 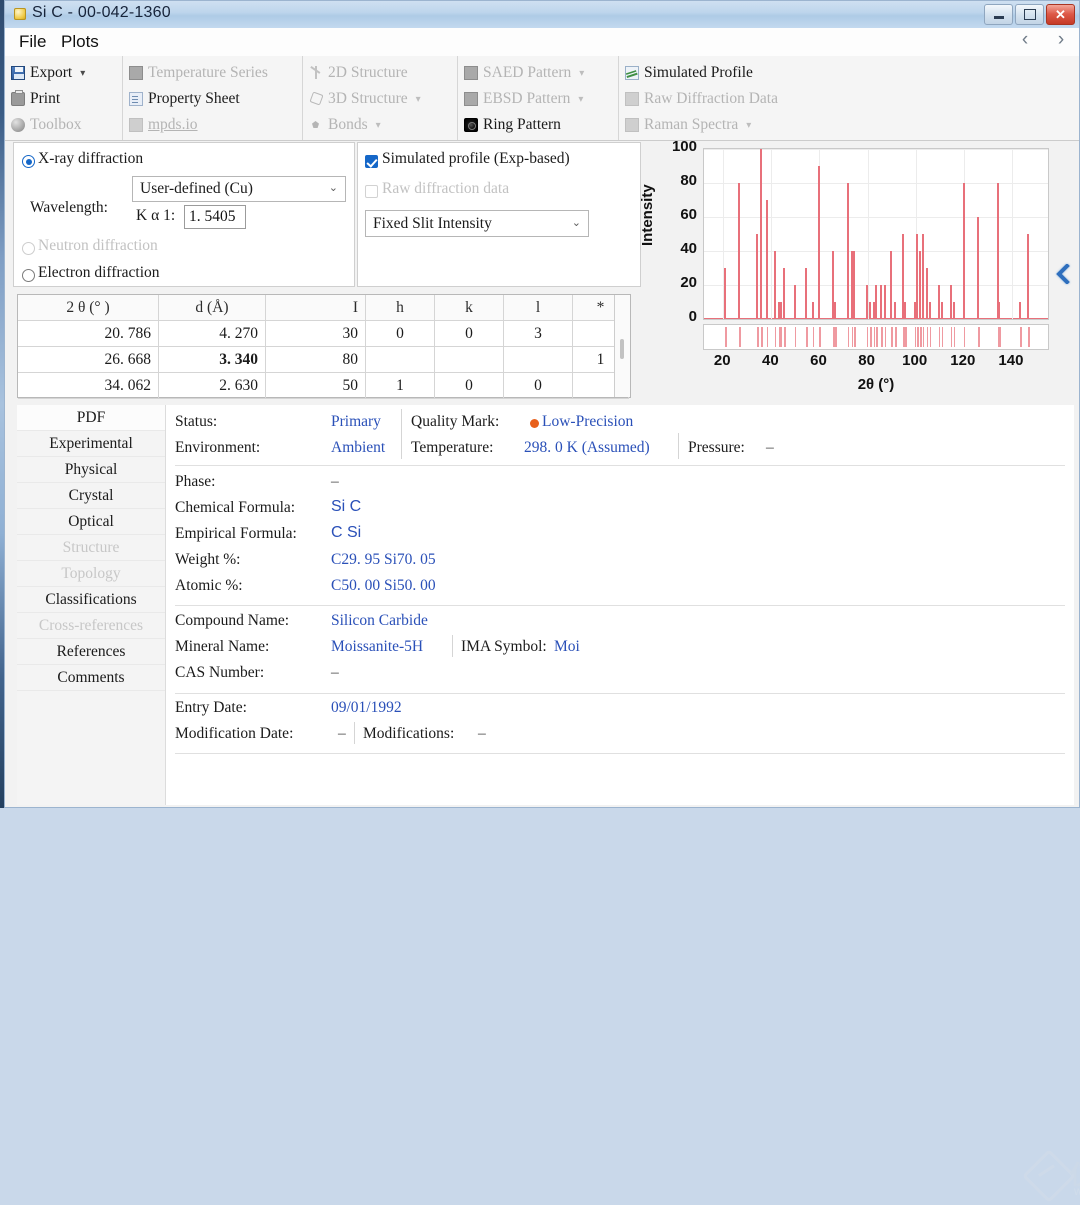 What do you see at coordinates (400, 308) in the screenshot?
I see `col-h: h` at bounding box center [400, 308].